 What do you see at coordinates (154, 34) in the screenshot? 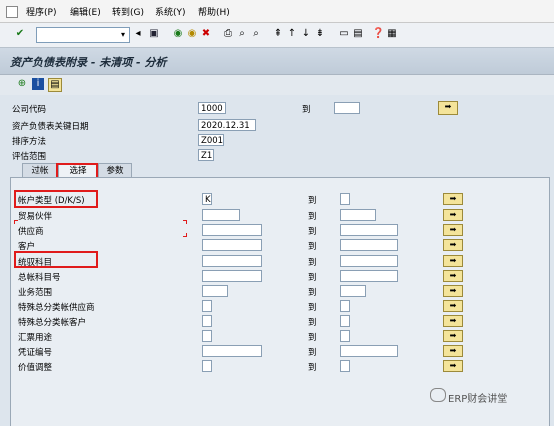
I see `save-icon: ▣` at bounding box center [154, 34].